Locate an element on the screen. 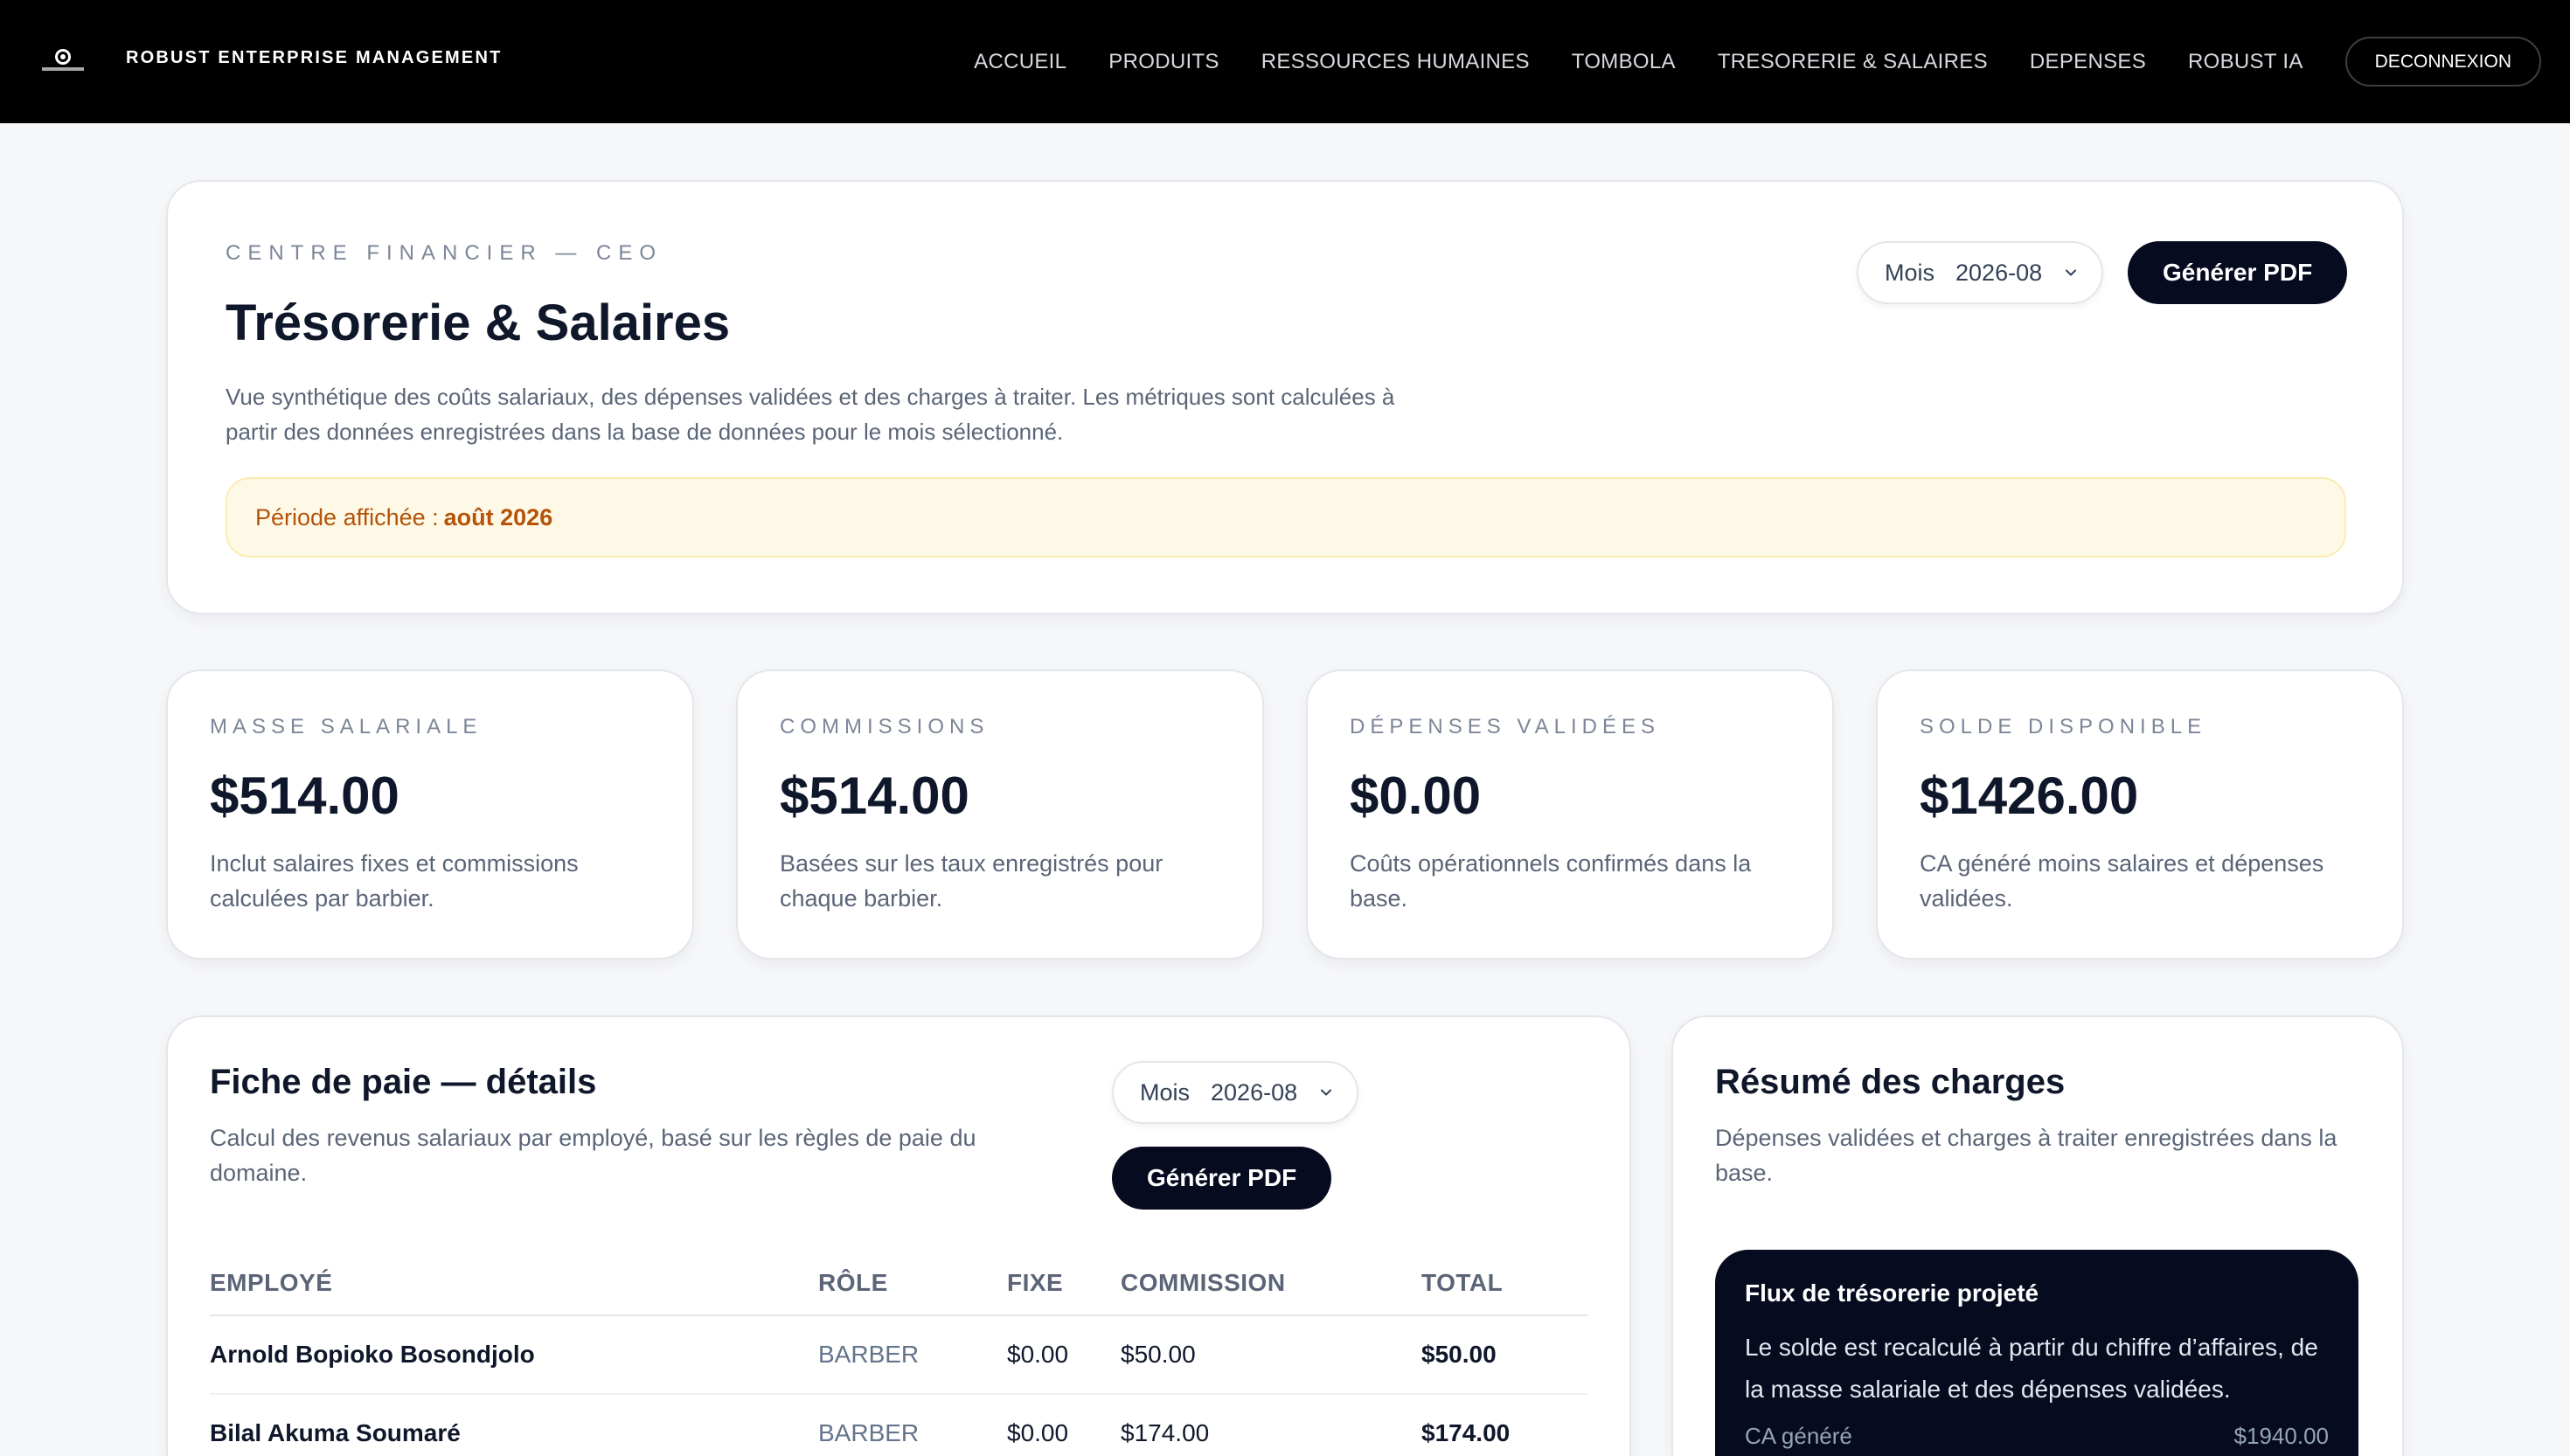 This screenshot has height=1456, width=2570. month-select: Mois 2026-08 is located at coordinates (1980, 272).